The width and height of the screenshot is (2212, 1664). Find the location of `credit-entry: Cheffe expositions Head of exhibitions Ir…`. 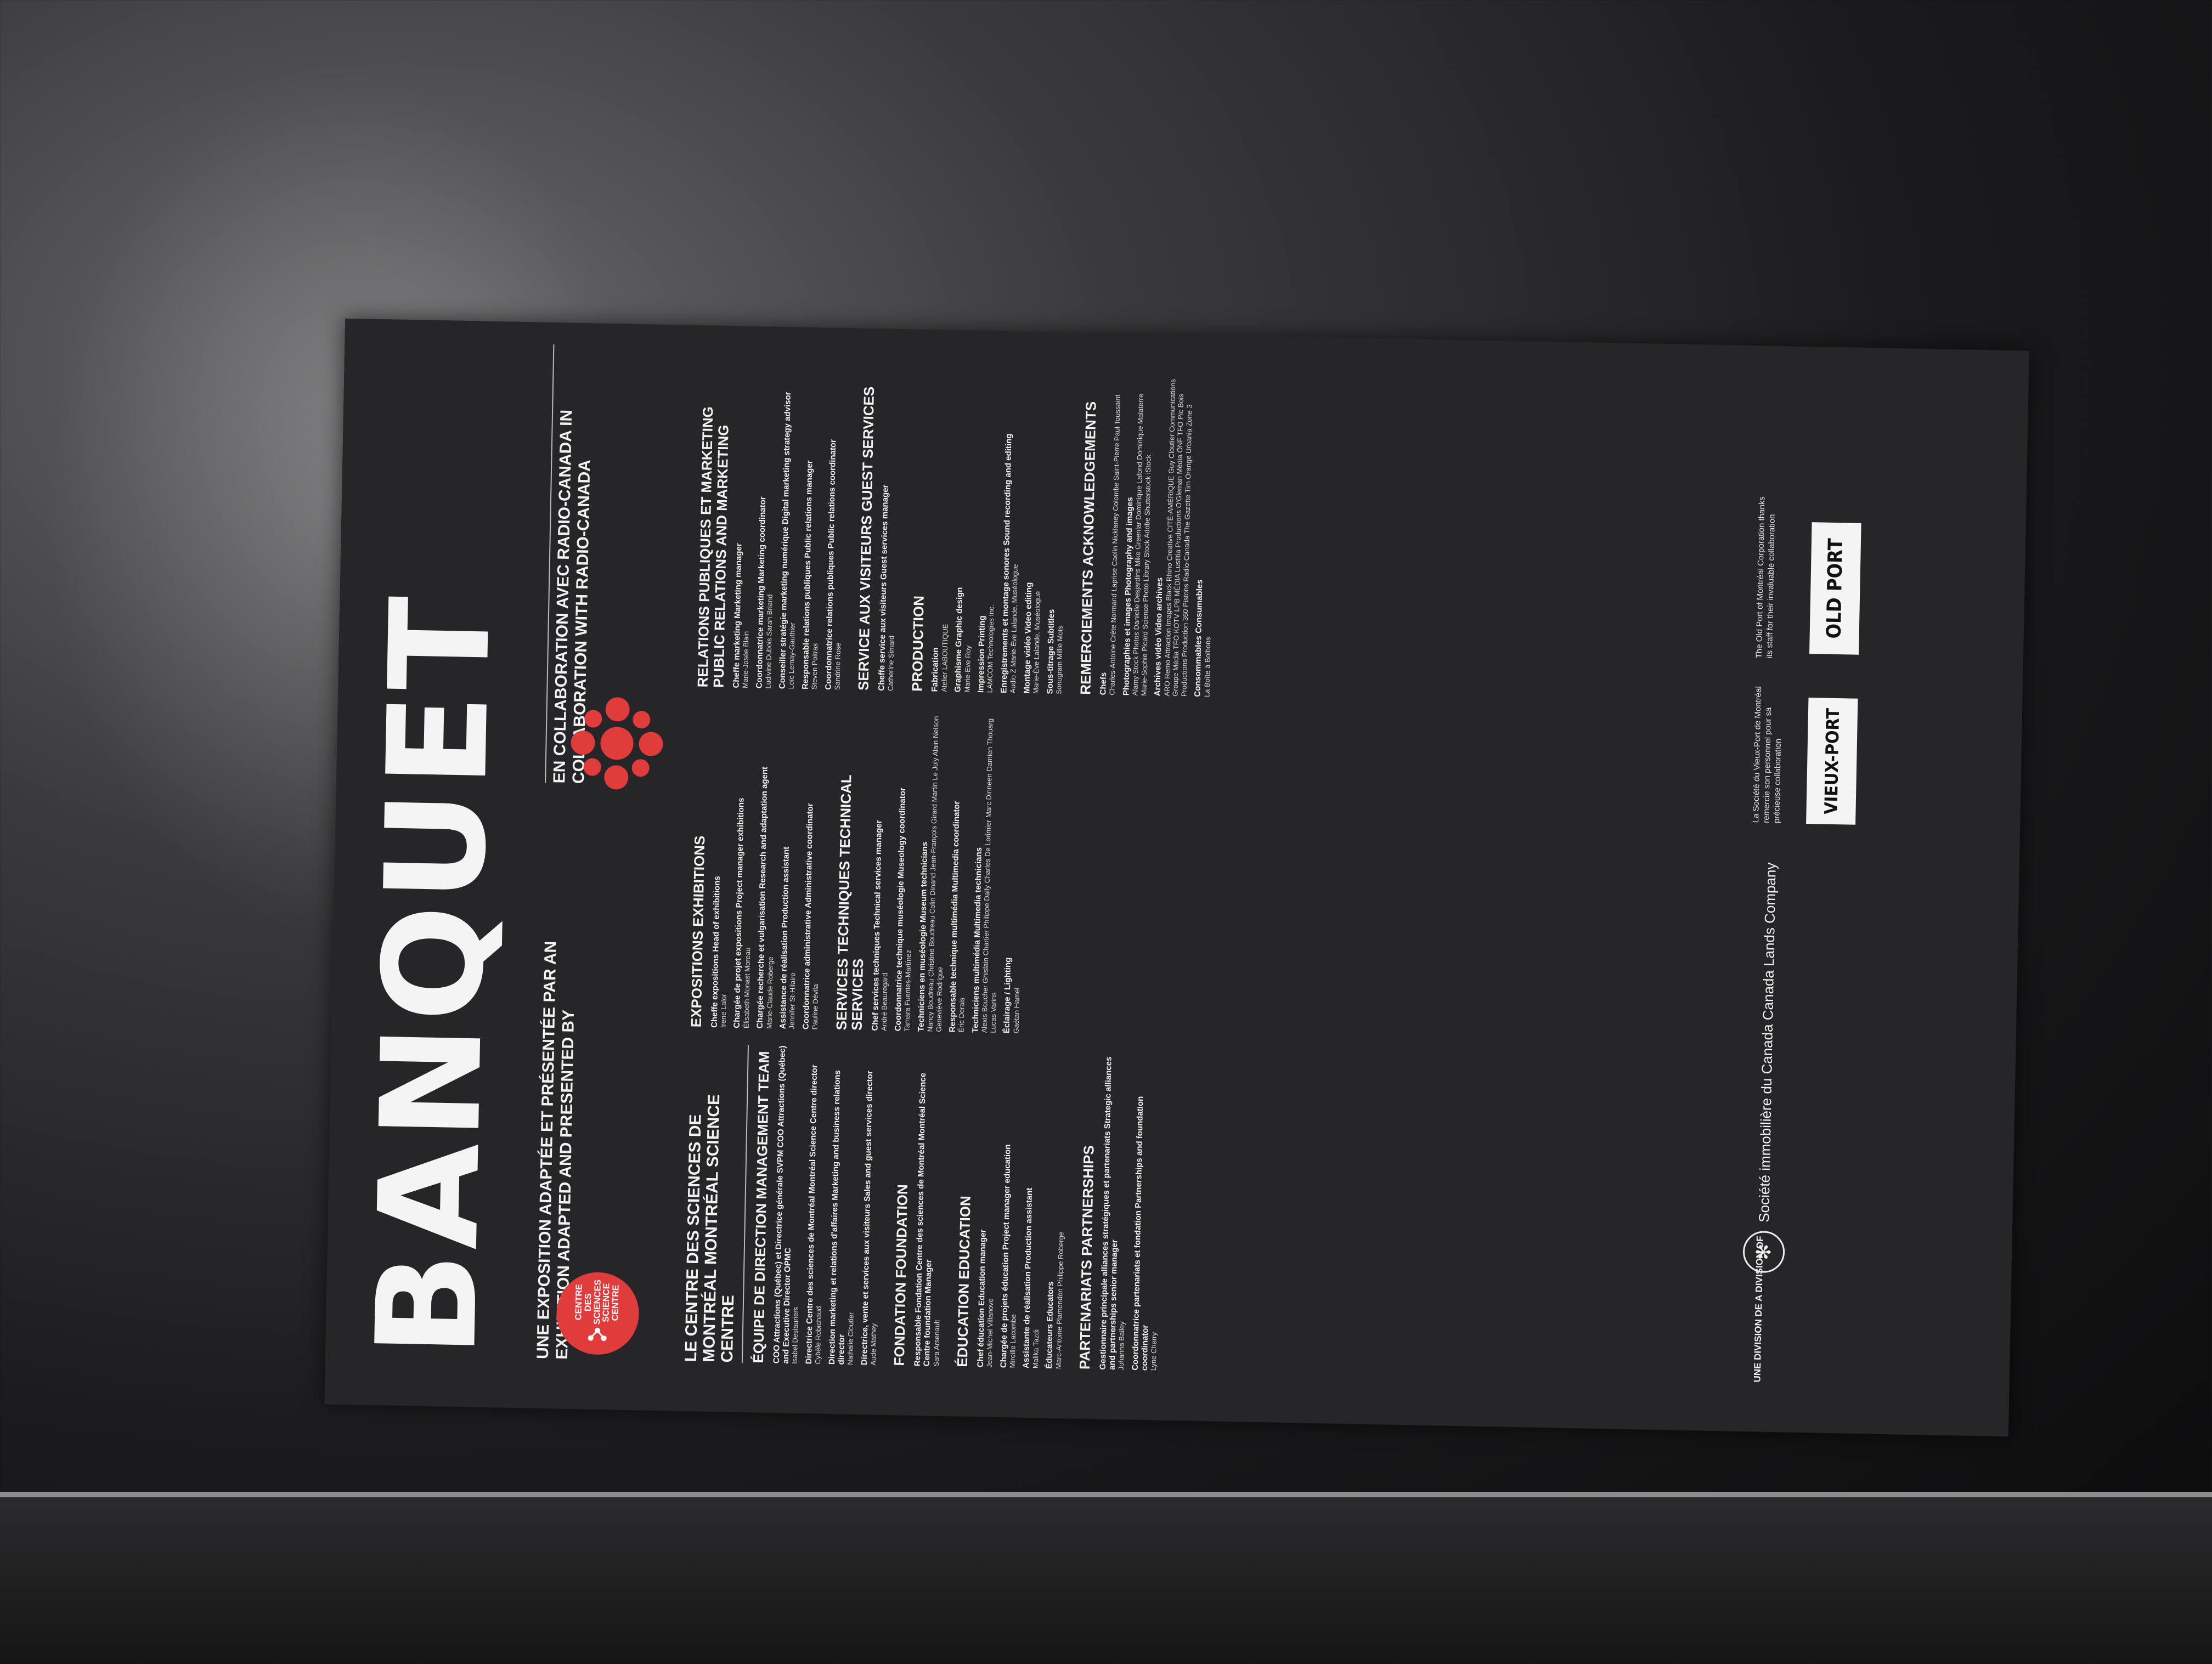

credit-entry: Cheffe expositions Head of exhibitions Ir… is located at coordinates (721, 869).